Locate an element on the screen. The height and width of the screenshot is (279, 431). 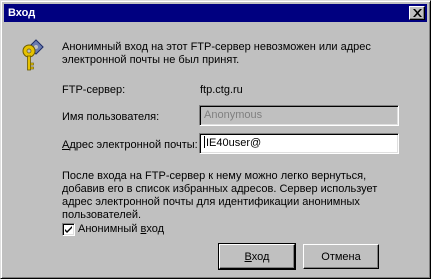
email-field: IE40user@ is located at coordinates (299, 143).